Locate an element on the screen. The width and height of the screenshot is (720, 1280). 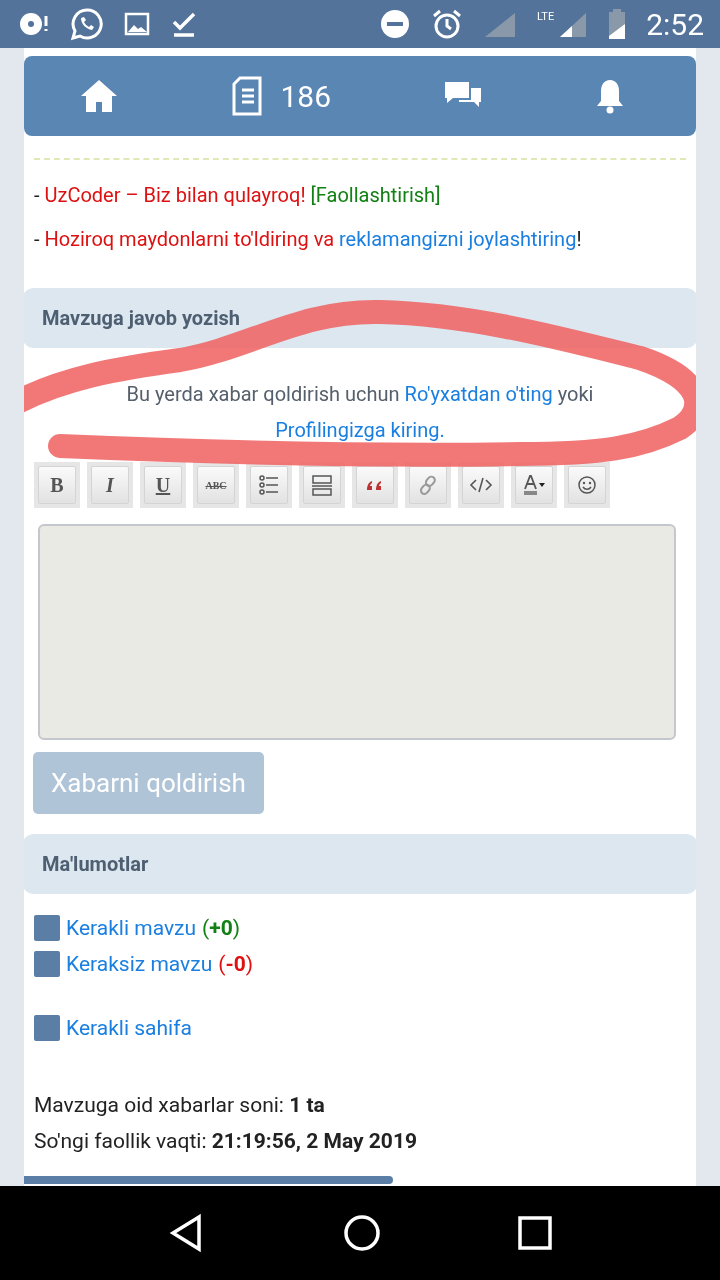
vote-count: (-0) is located at coordinates (236, 964).